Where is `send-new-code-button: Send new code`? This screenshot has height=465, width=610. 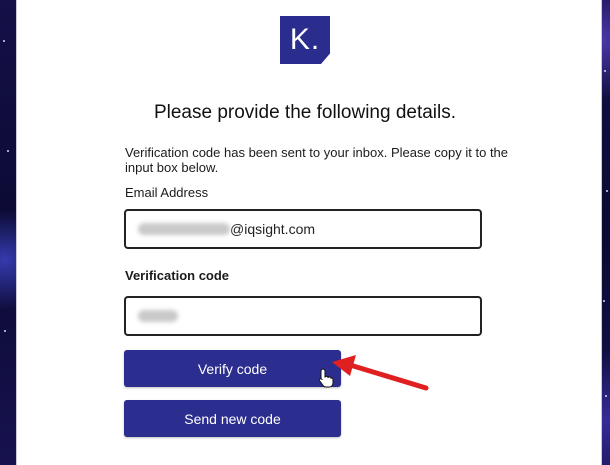 send-new-code-button: Send new code is located at coordinates (232, 418).